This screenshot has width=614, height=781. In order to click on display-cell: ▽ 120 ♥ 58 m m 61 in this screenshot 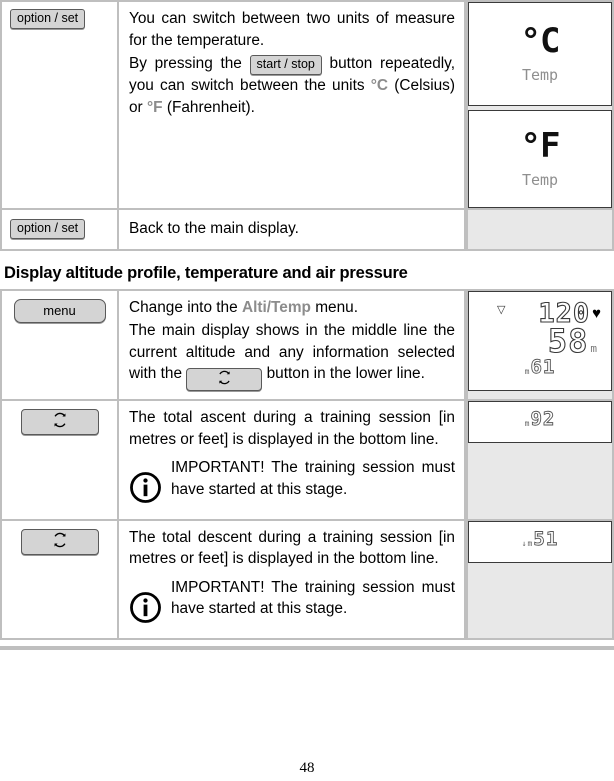, I will do `click(540, 344)`.